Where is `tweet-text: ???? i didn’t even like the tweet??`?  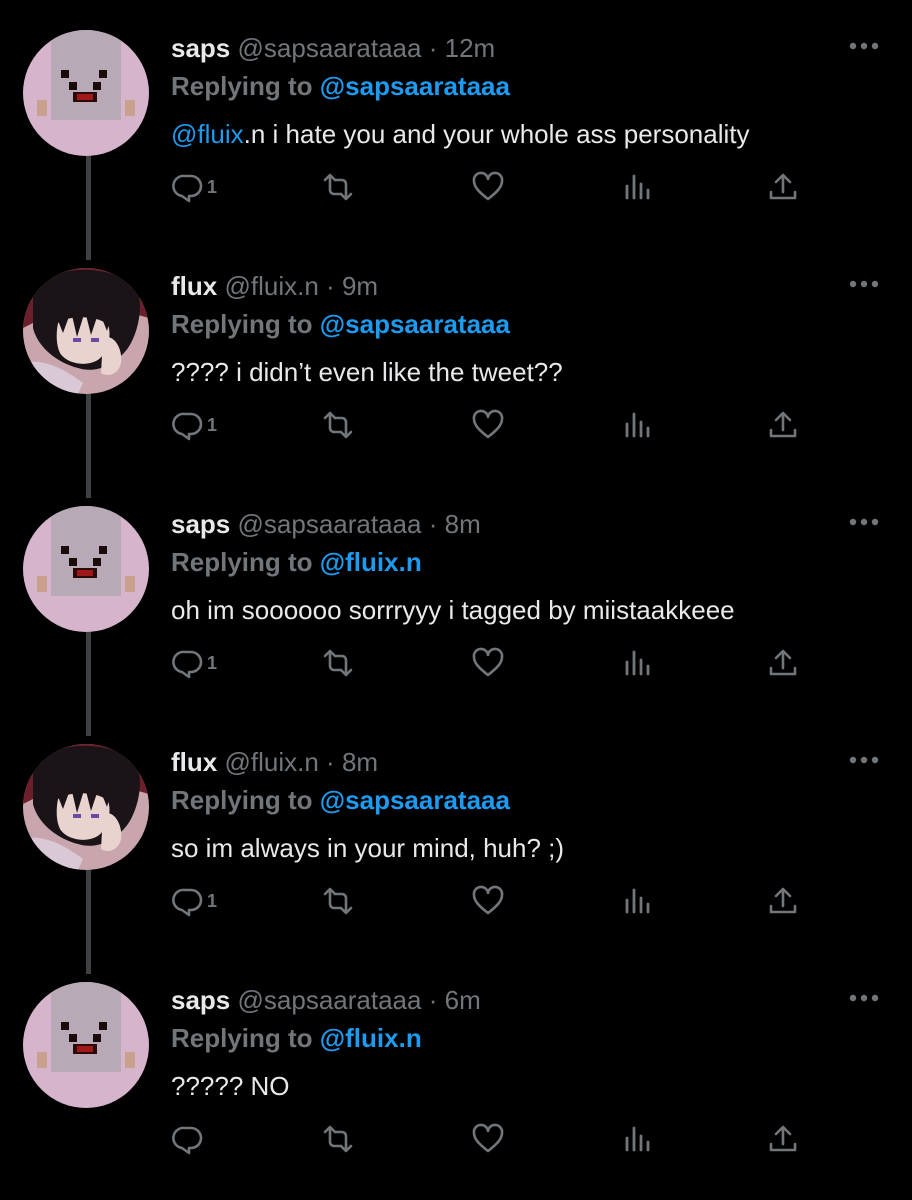
tweet-text: ???? i didn’t even like the tweet?? is located at coordinates (367, 372).